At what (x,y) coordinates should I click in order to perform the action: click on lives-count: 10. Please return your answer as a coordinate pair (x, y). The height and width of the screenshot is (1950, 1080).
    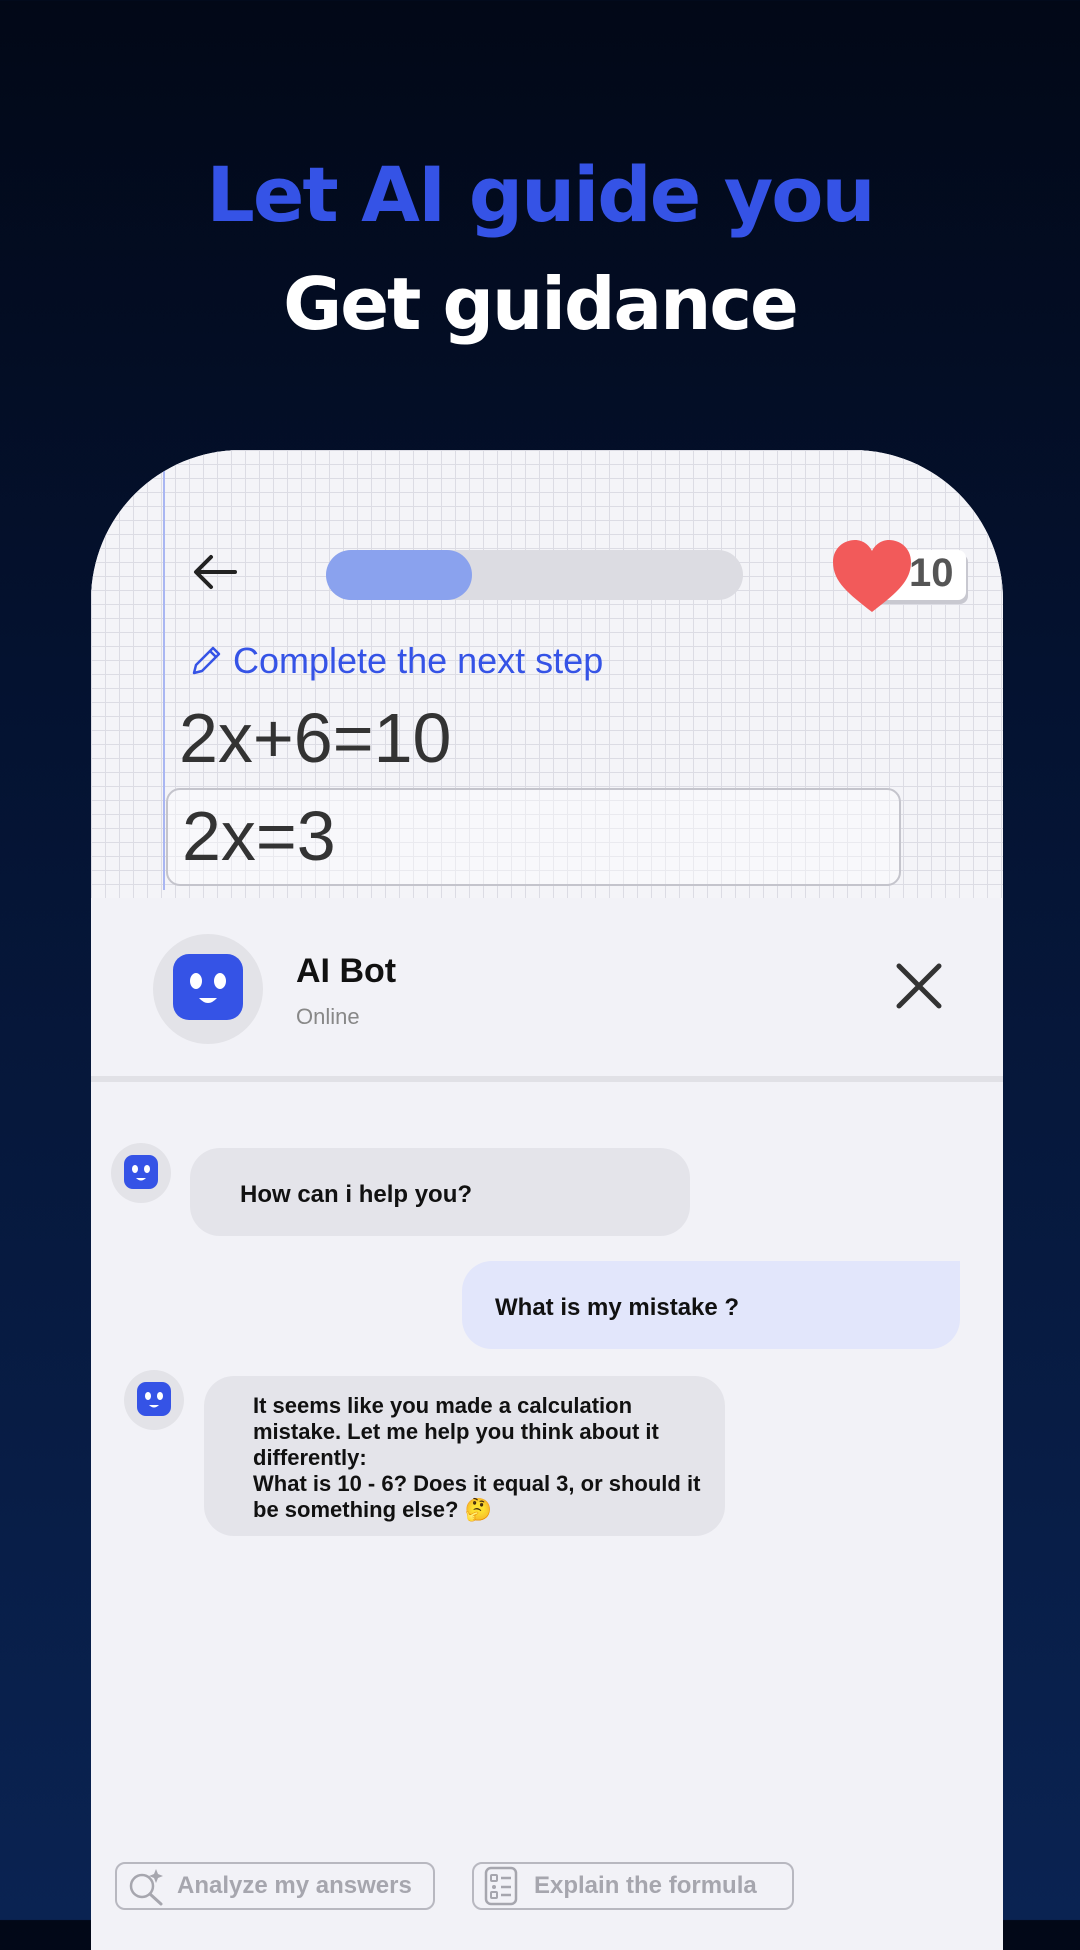
    Looking at the image, I should click on (931, 573).